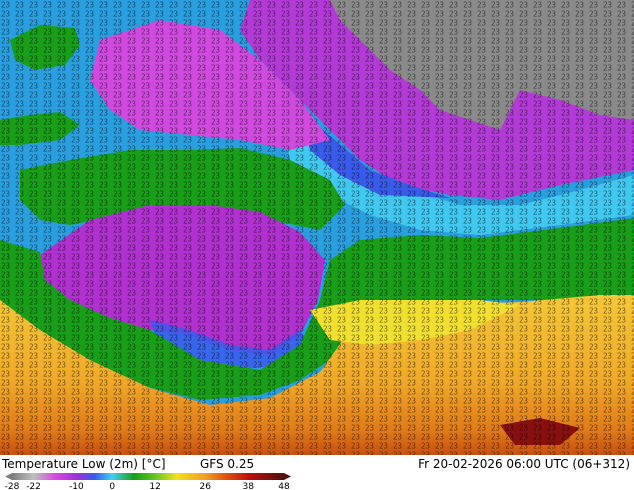  What do you see at coordinates (112, 486) in the screenshot?
I see `colorbar-tick-label: 0` at bounding box center [112, 486].